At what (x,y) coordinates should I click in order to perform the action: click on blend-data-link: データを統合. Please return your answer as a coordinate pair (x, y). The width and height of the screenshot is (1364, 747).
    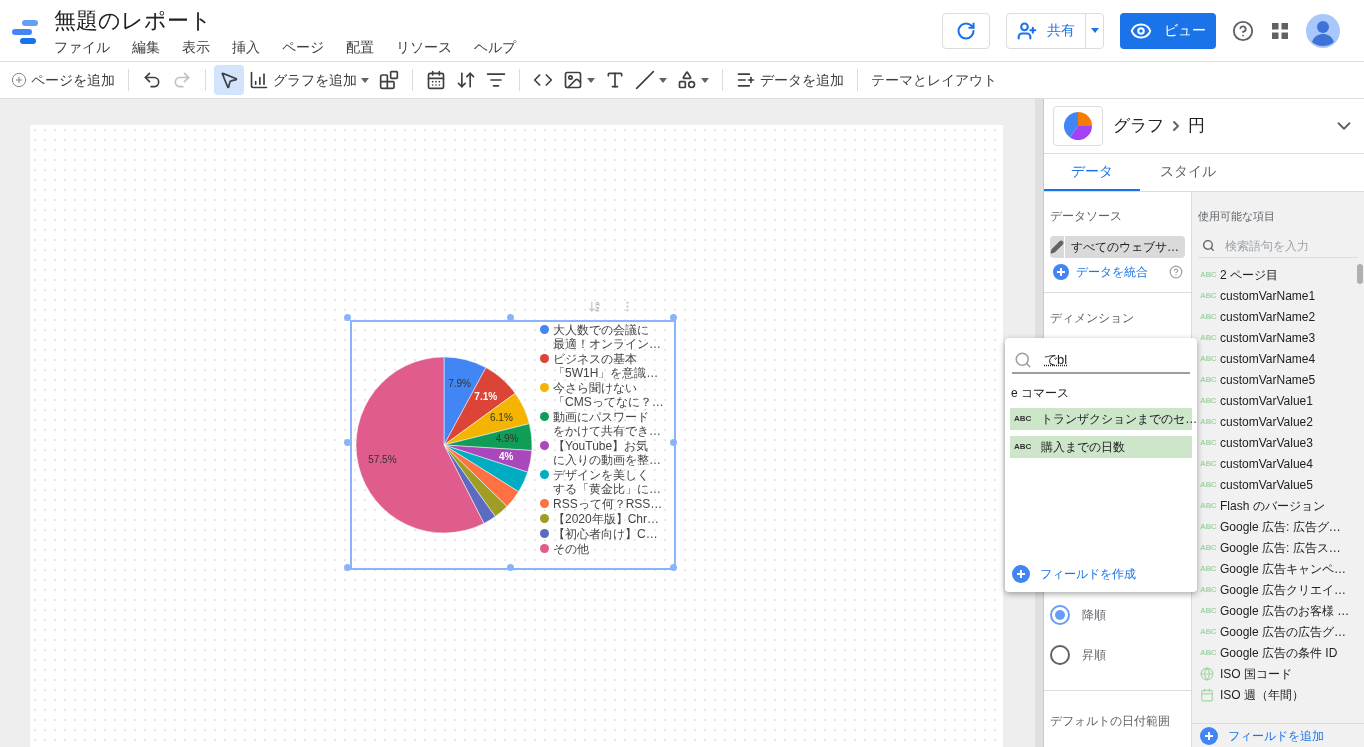
    Looking at the image, I should click on (1099, 272).